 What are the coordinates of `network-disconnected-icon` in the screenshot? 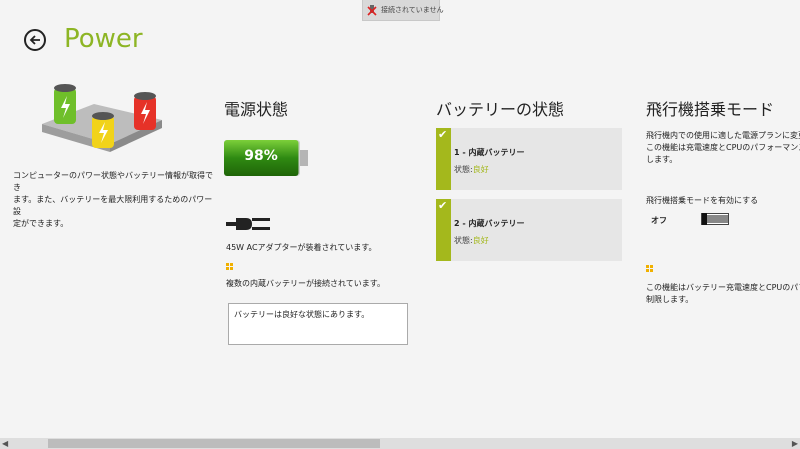 It's located at (372, 10).